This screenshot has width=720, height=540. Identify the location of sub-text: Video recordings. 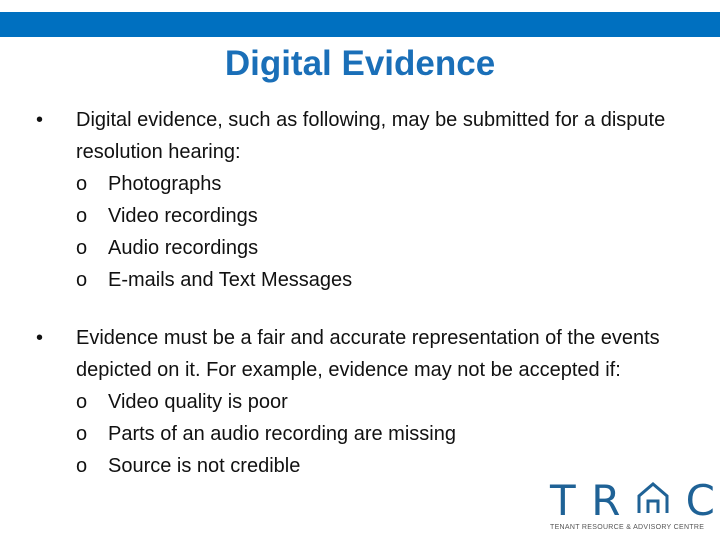
(183, 216).